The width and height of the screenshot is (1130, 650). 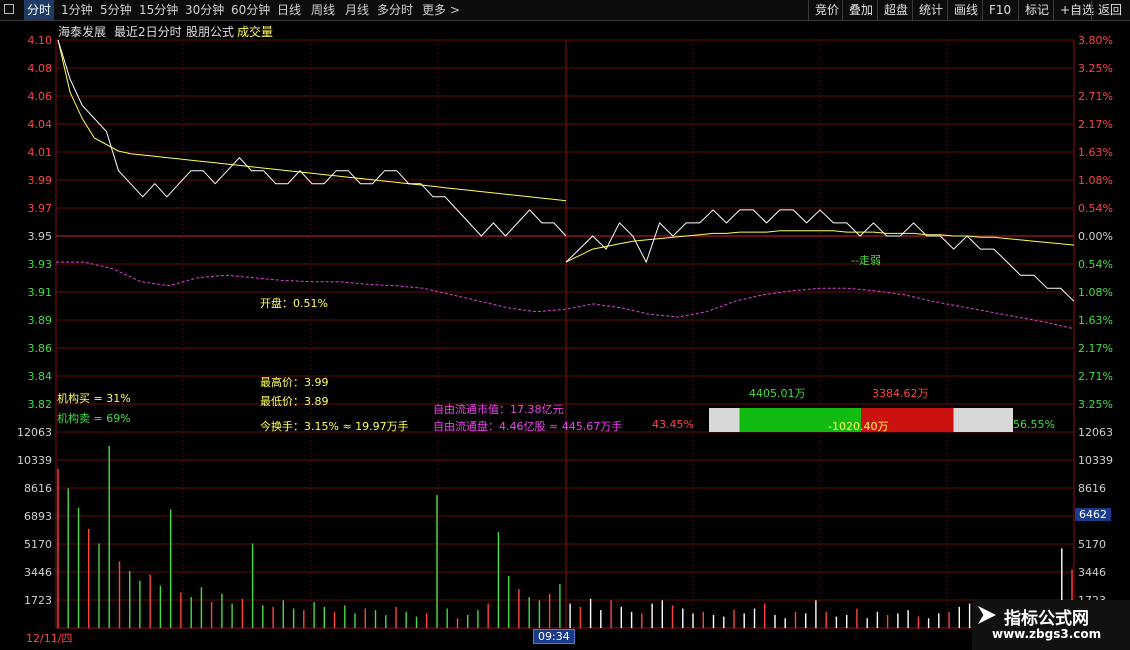 What do you see at coordinates (38, 488) in the screenshot?
I see `volume-tick-label: 8616` at bounding box center [38, 488].